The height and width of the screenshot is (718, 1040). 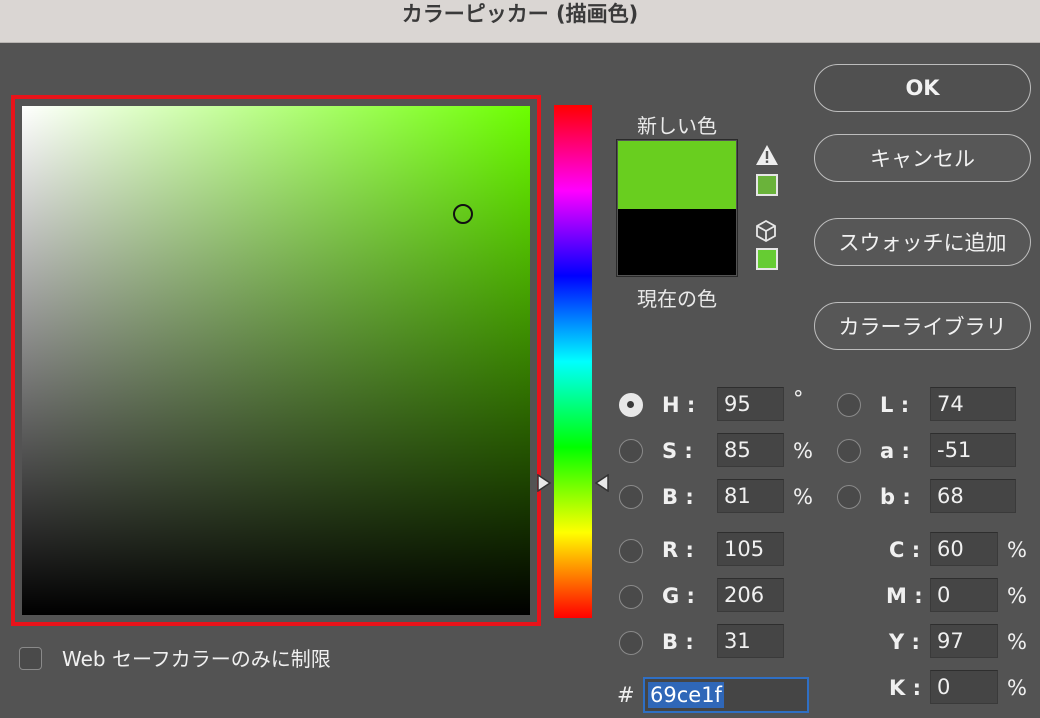 What do you see at coordinates (849, 405) in the screenshot?
I see `radio-lab-l` at bounding box center [849, 405].